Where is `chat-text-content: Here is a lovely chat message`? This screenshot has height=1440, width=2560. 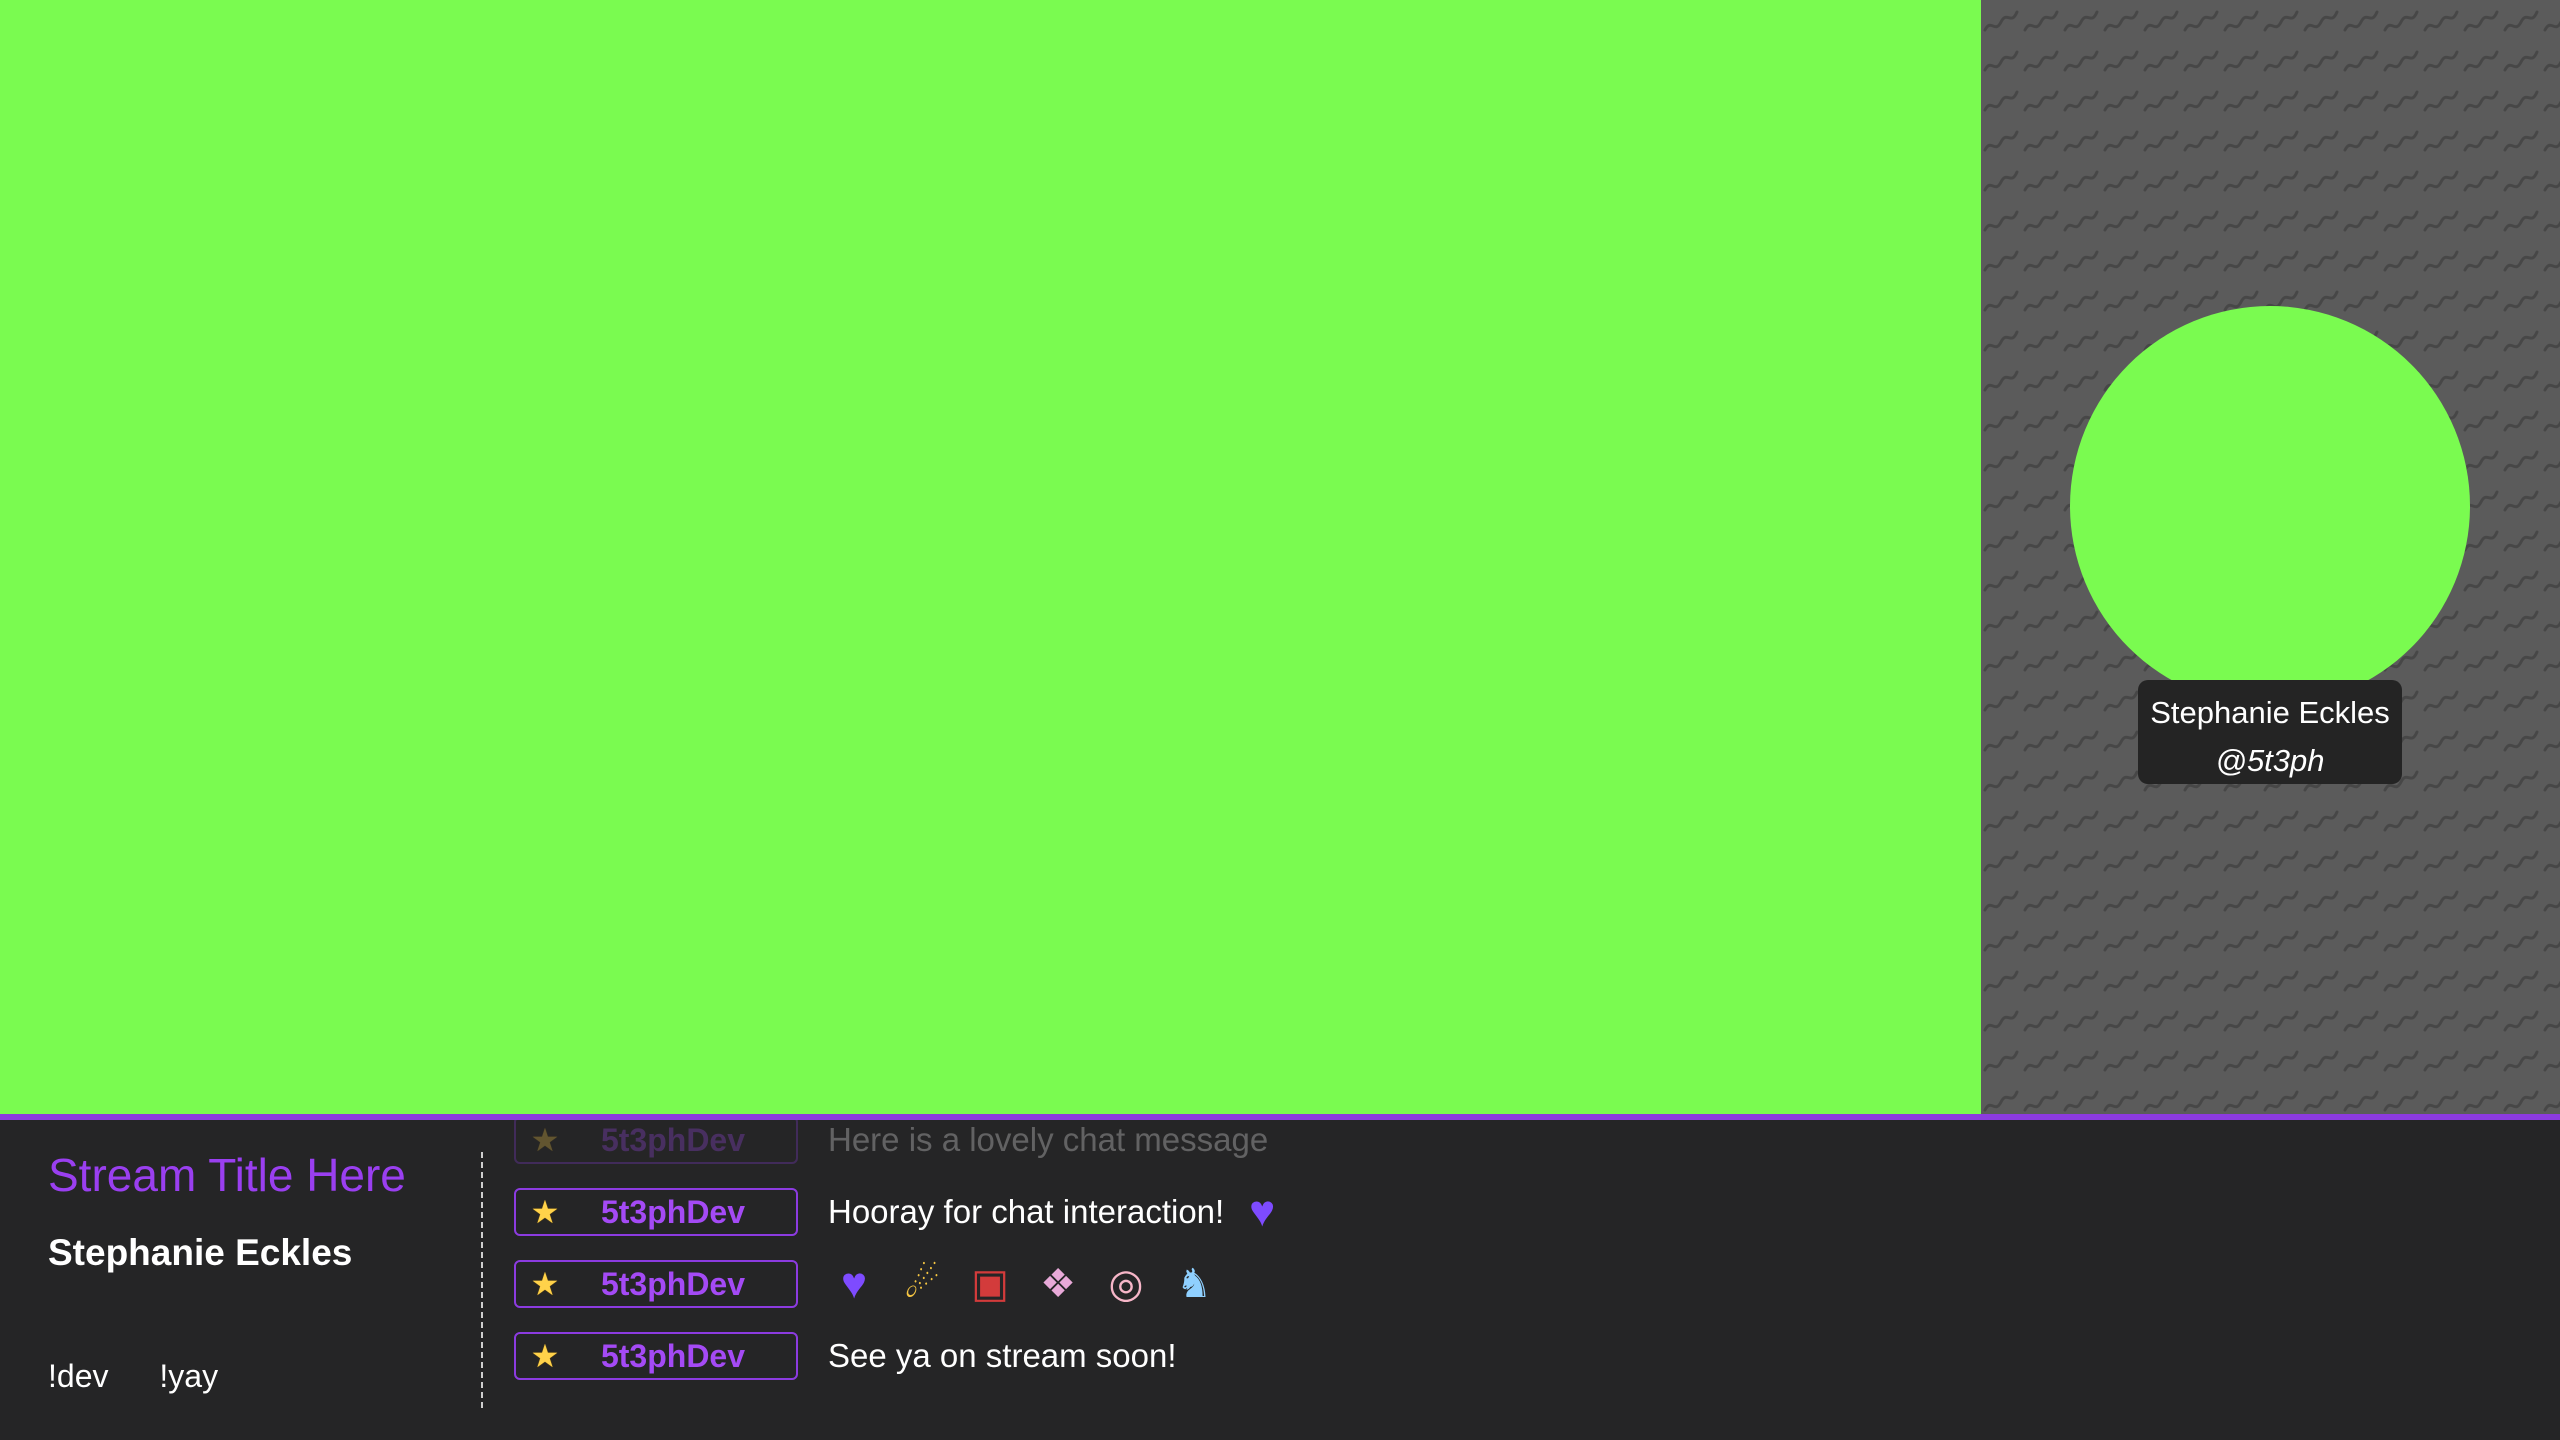
chat-text-content: Here is a lovely chat message is located at coordinates (1048, 1139).